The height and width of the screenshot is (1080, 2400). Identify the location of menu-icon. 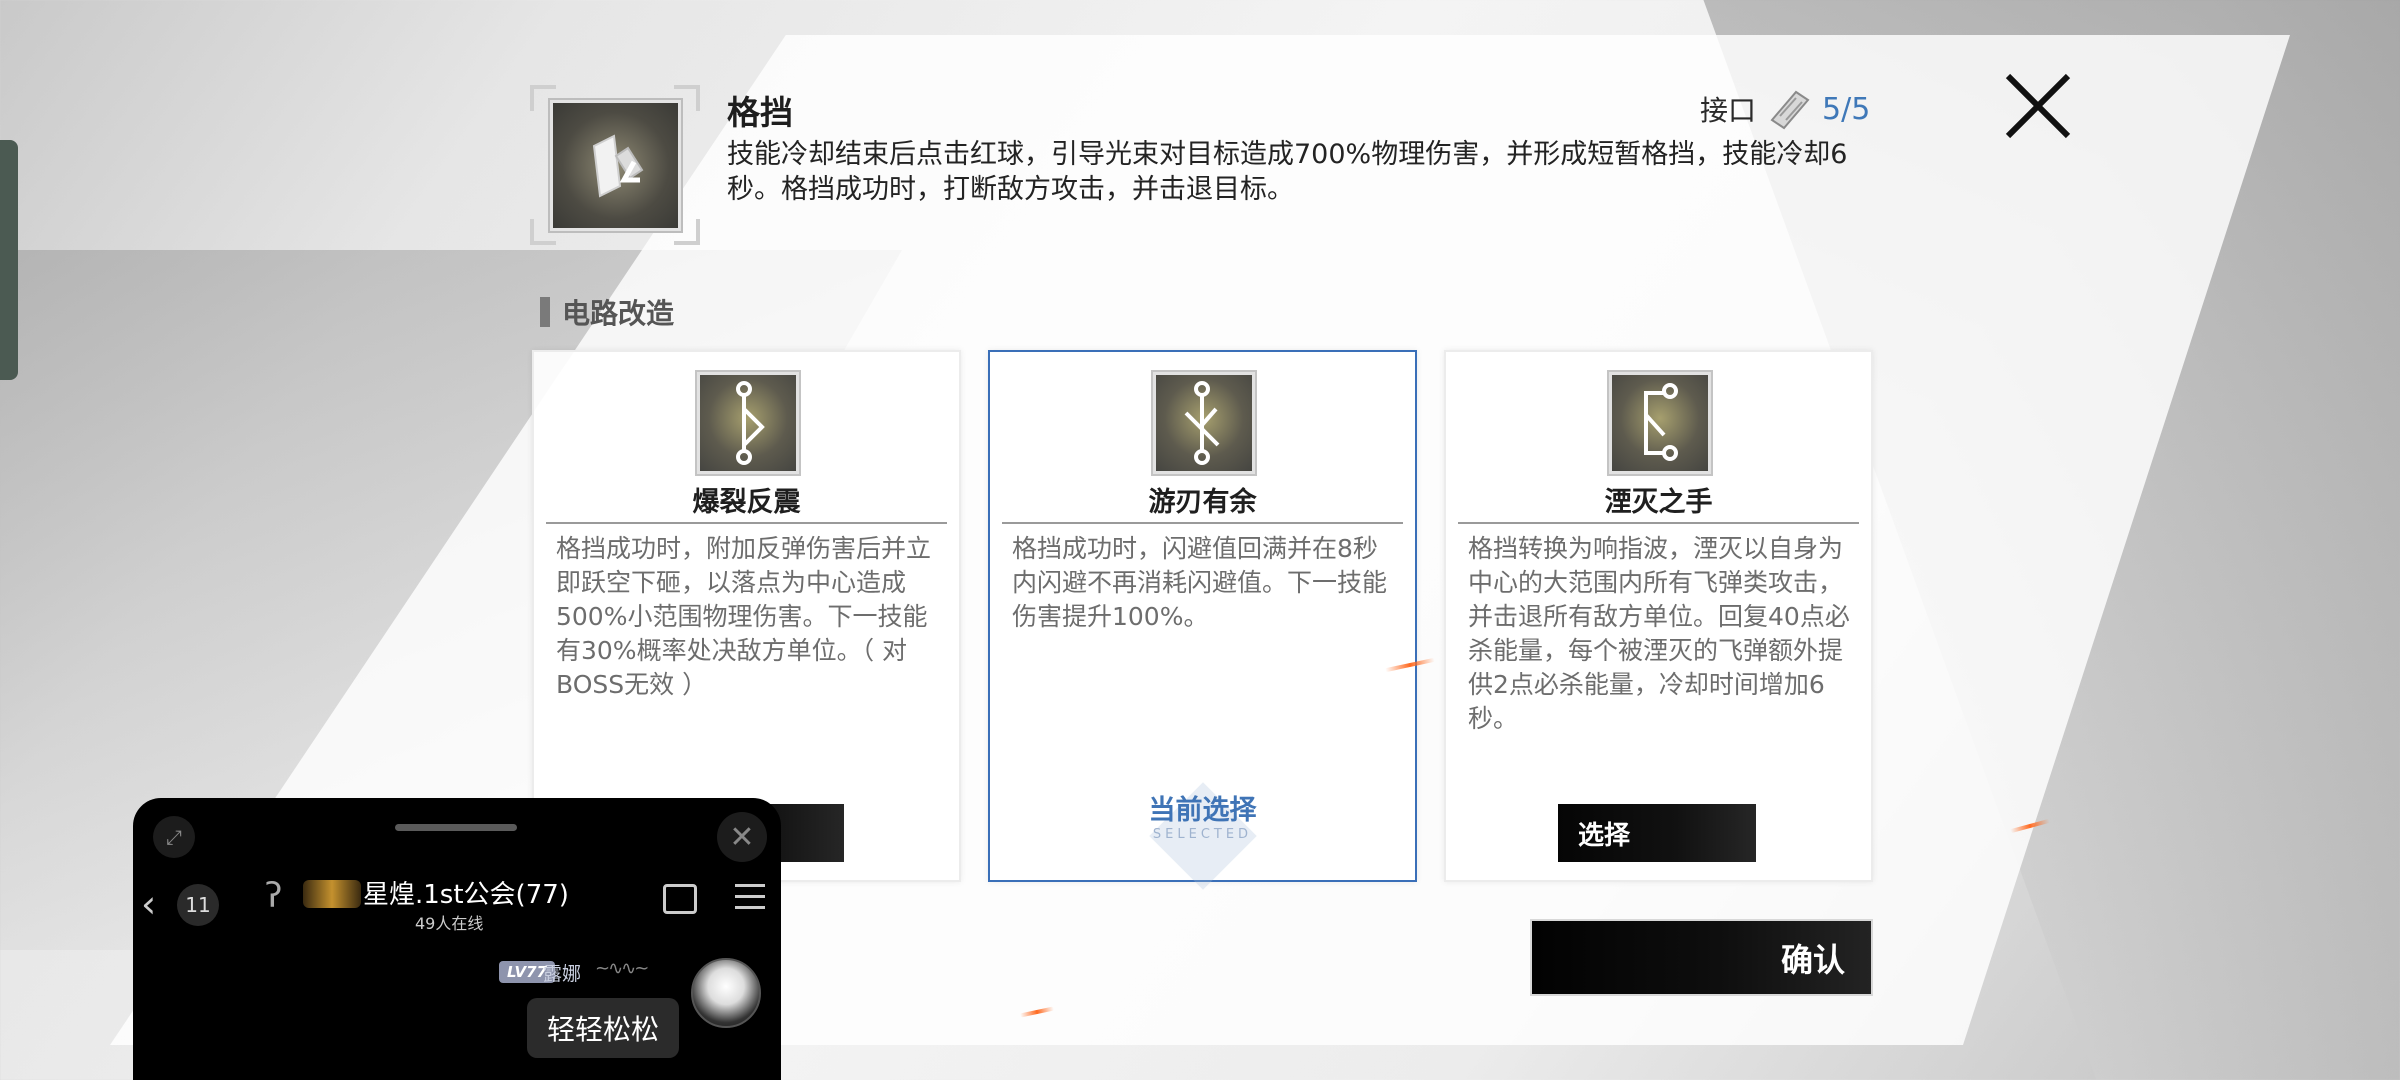
(750, 900).